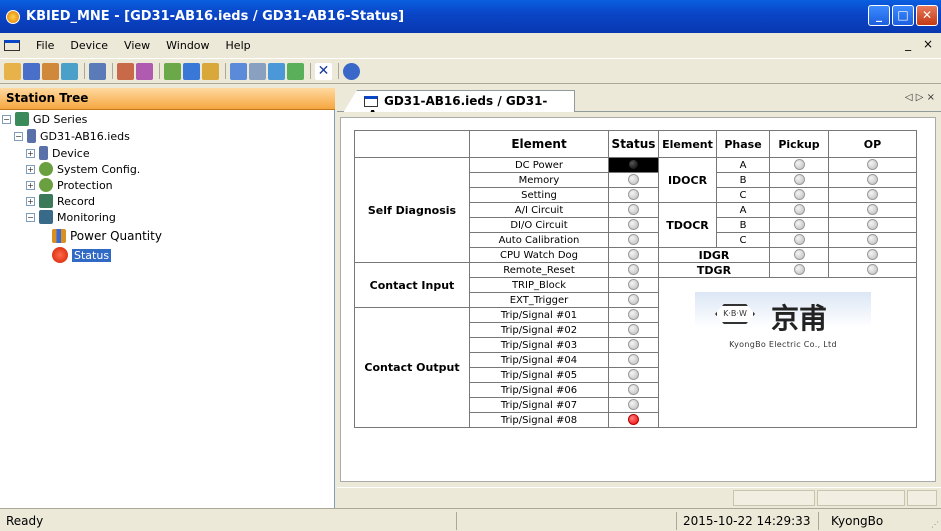 This screenshot has height=531, width=941. I want to click on mdi-window-controls: _ ×, so click(921, 44).